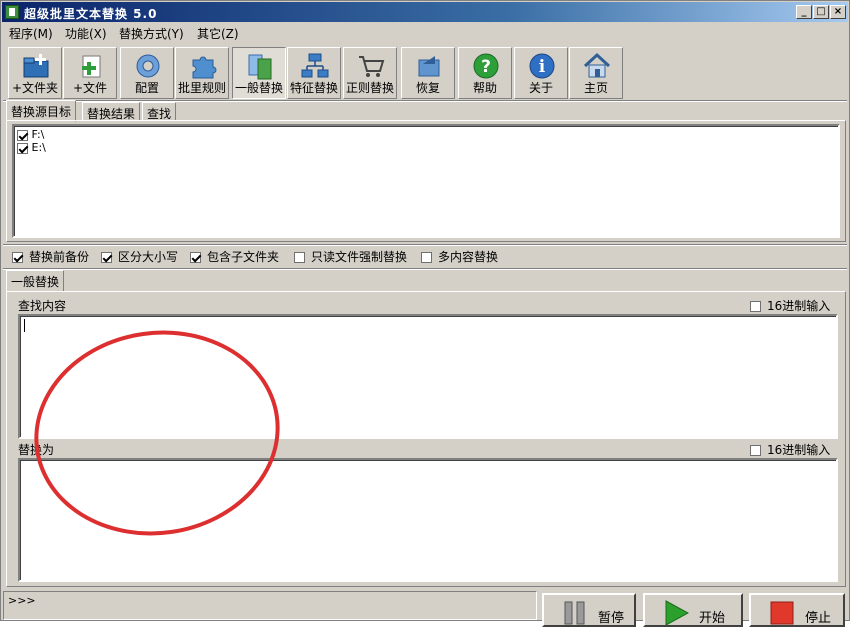 The width and height of the screenshot is (850, 627). I want to click on include-subfolders-checkbox, so click(195, 257).